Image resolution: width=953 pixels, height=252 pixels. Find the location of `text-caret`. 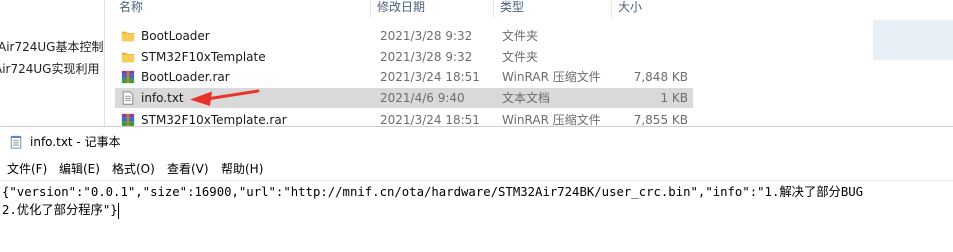

text-caret is located at coordinates (118, 210).